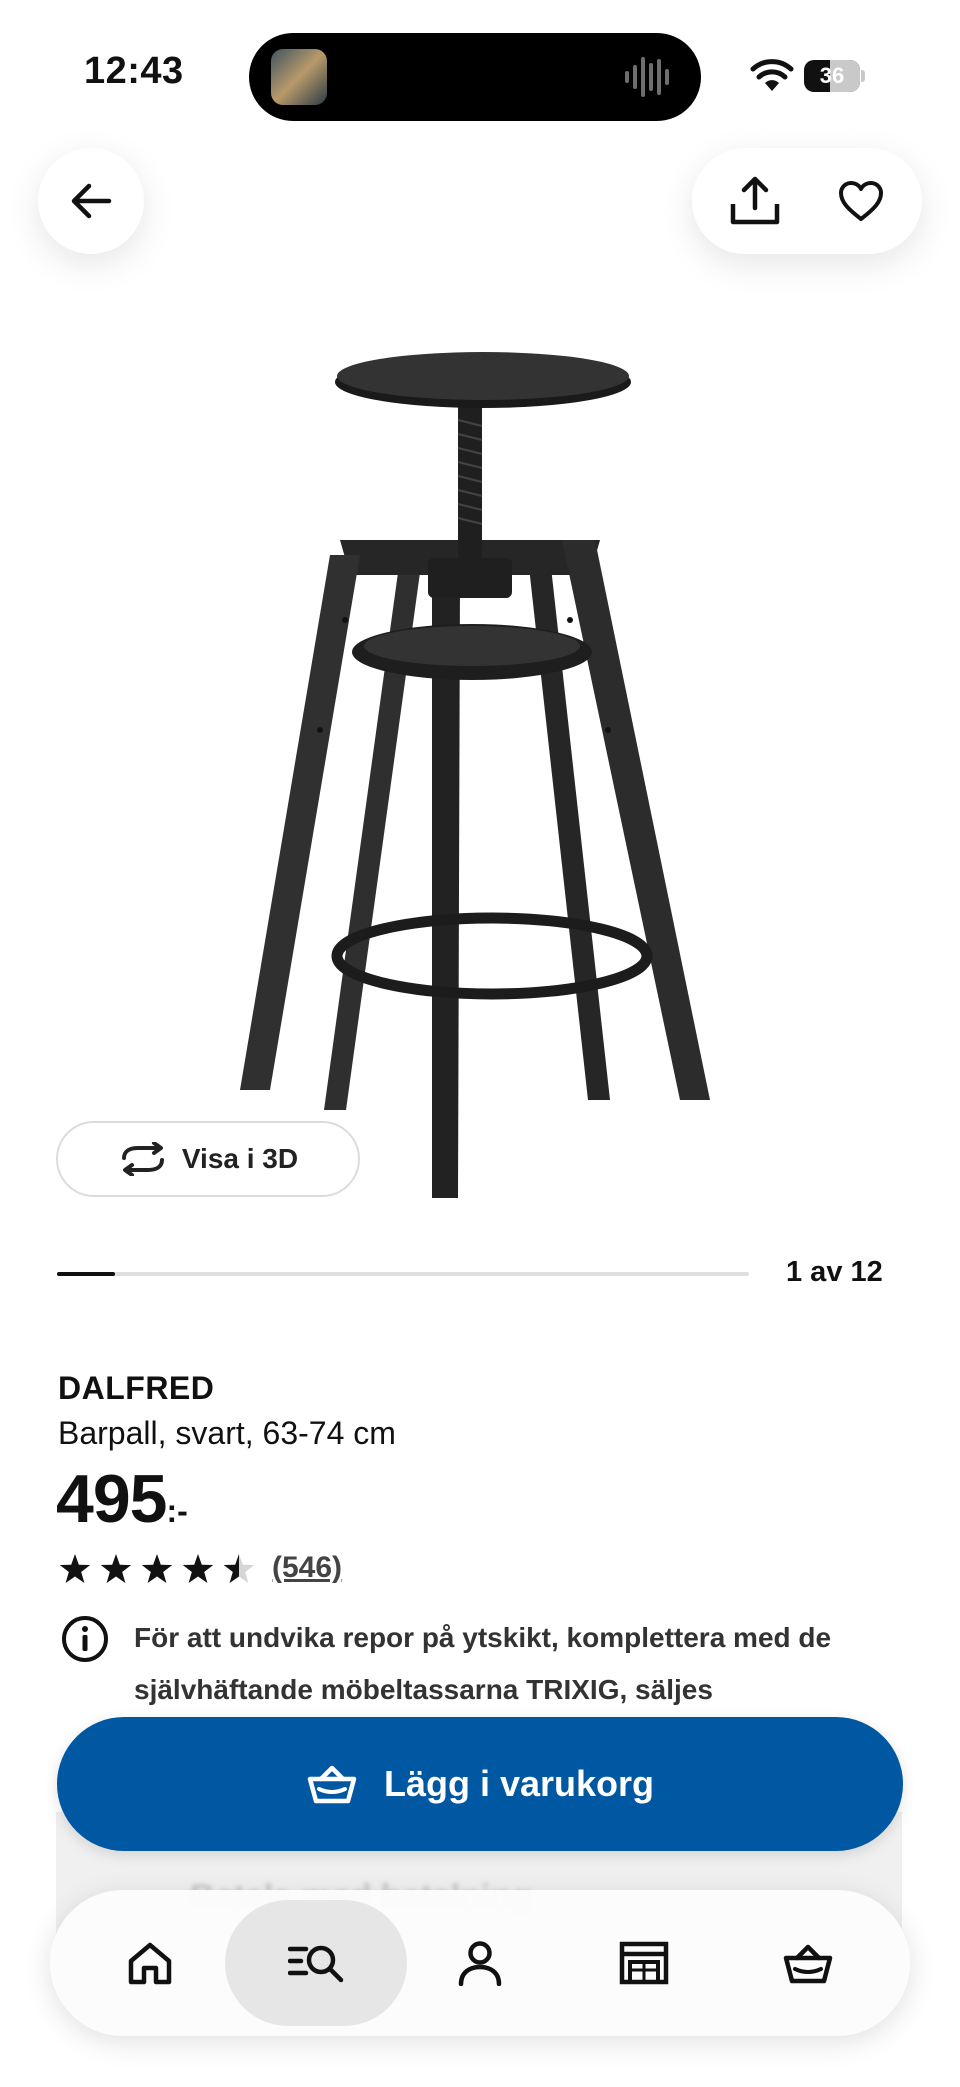 The image size is (960, 2087). I want to click on price-value: 495, so click(111, 1499).